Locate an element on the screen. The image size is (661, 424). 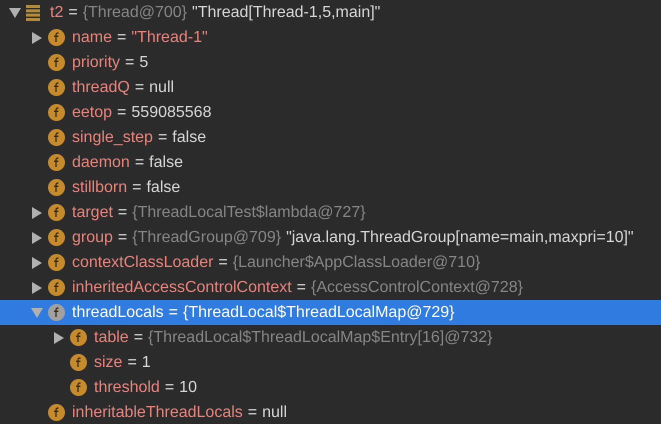
object-reference: {Launcher$AppClassLoader@710} is located at coordinates (356, 263).